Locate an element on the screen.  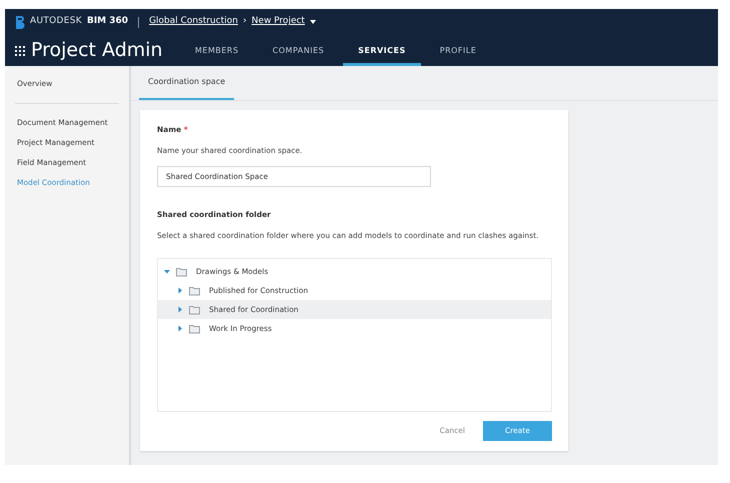
nav-tab: COMPANIES is located at coordinates (299, 50).